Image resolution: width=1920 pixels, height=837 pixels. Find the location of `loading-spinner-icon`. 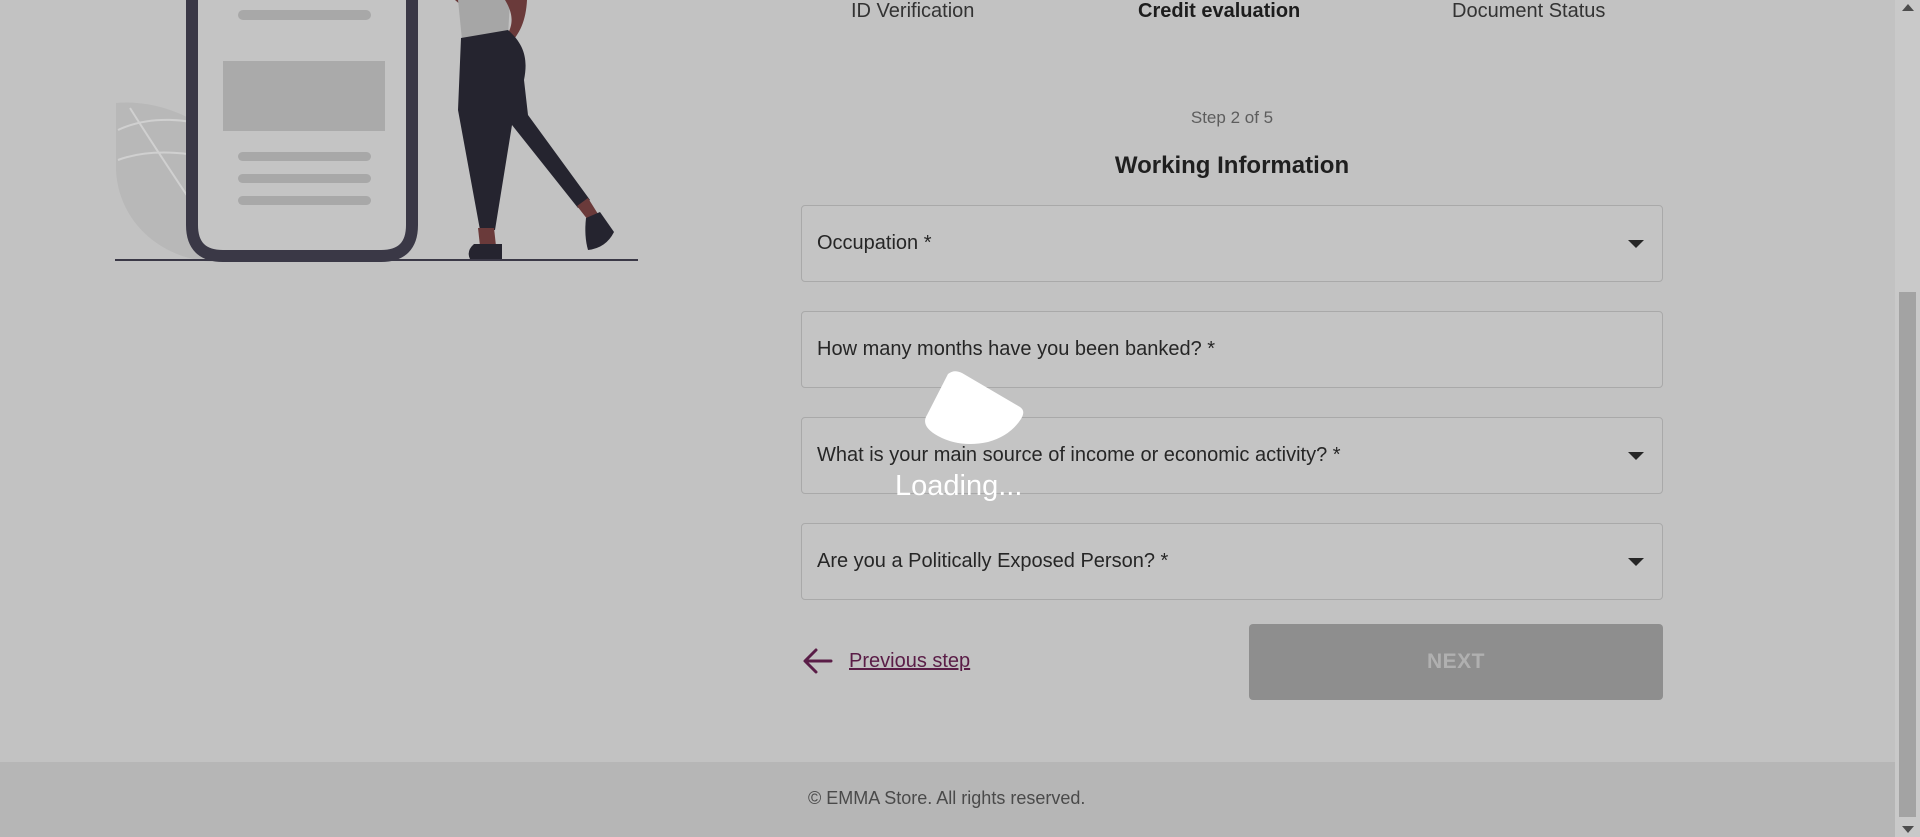

loading-spinner-icon is located at coordinates (974, 407).